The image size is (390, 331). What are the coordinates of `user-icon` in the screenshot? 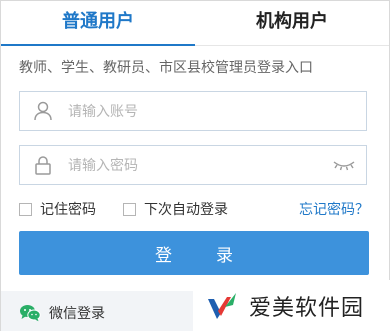 It's located at (43, 111).